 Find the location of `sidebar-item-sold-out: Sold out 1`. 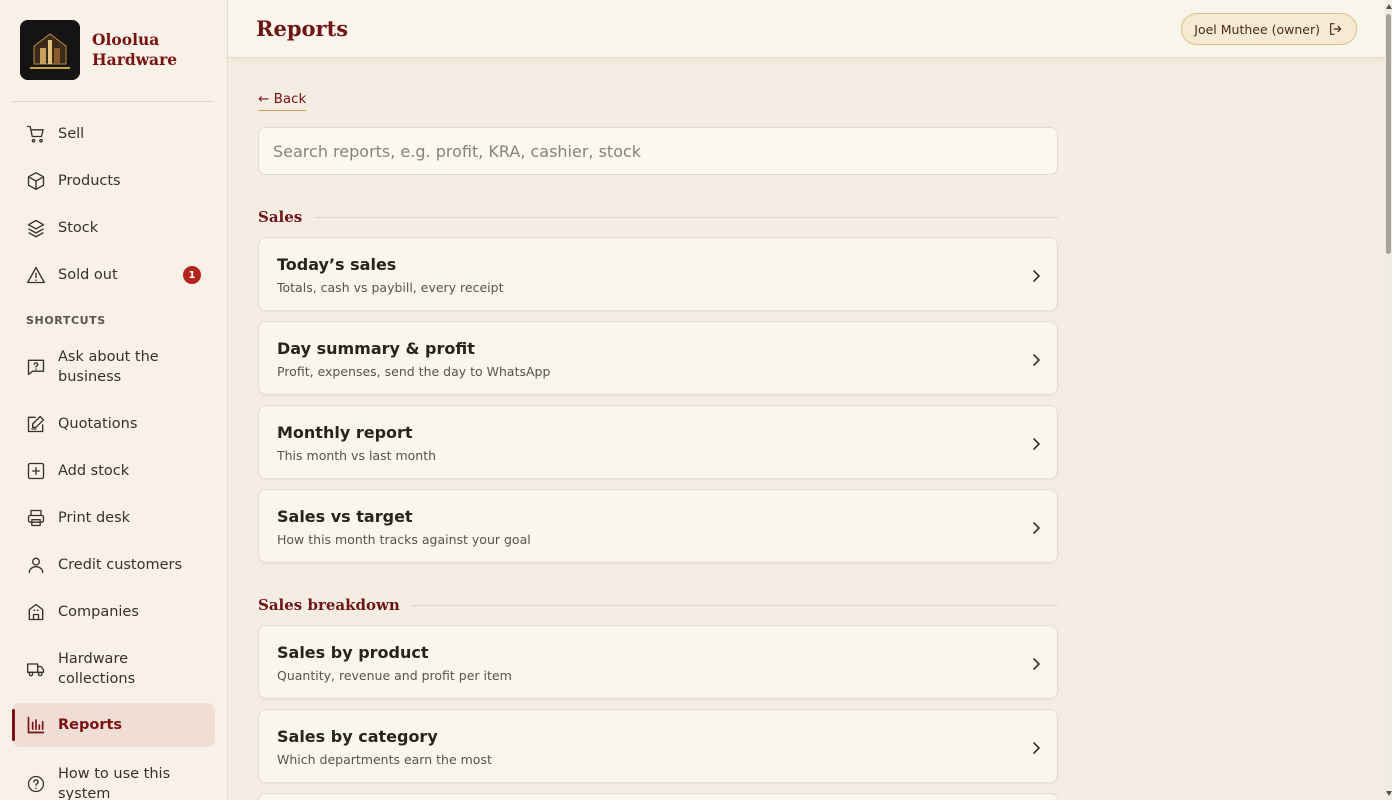

sidebar-item-sold-out: Sold out 1 is located at coordinates (113, 275).